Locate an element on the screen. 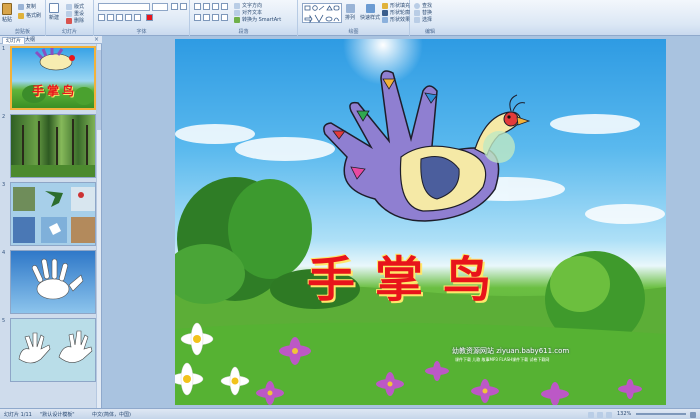  new-slide-button: 新建 is located at coordinates (54, 12).